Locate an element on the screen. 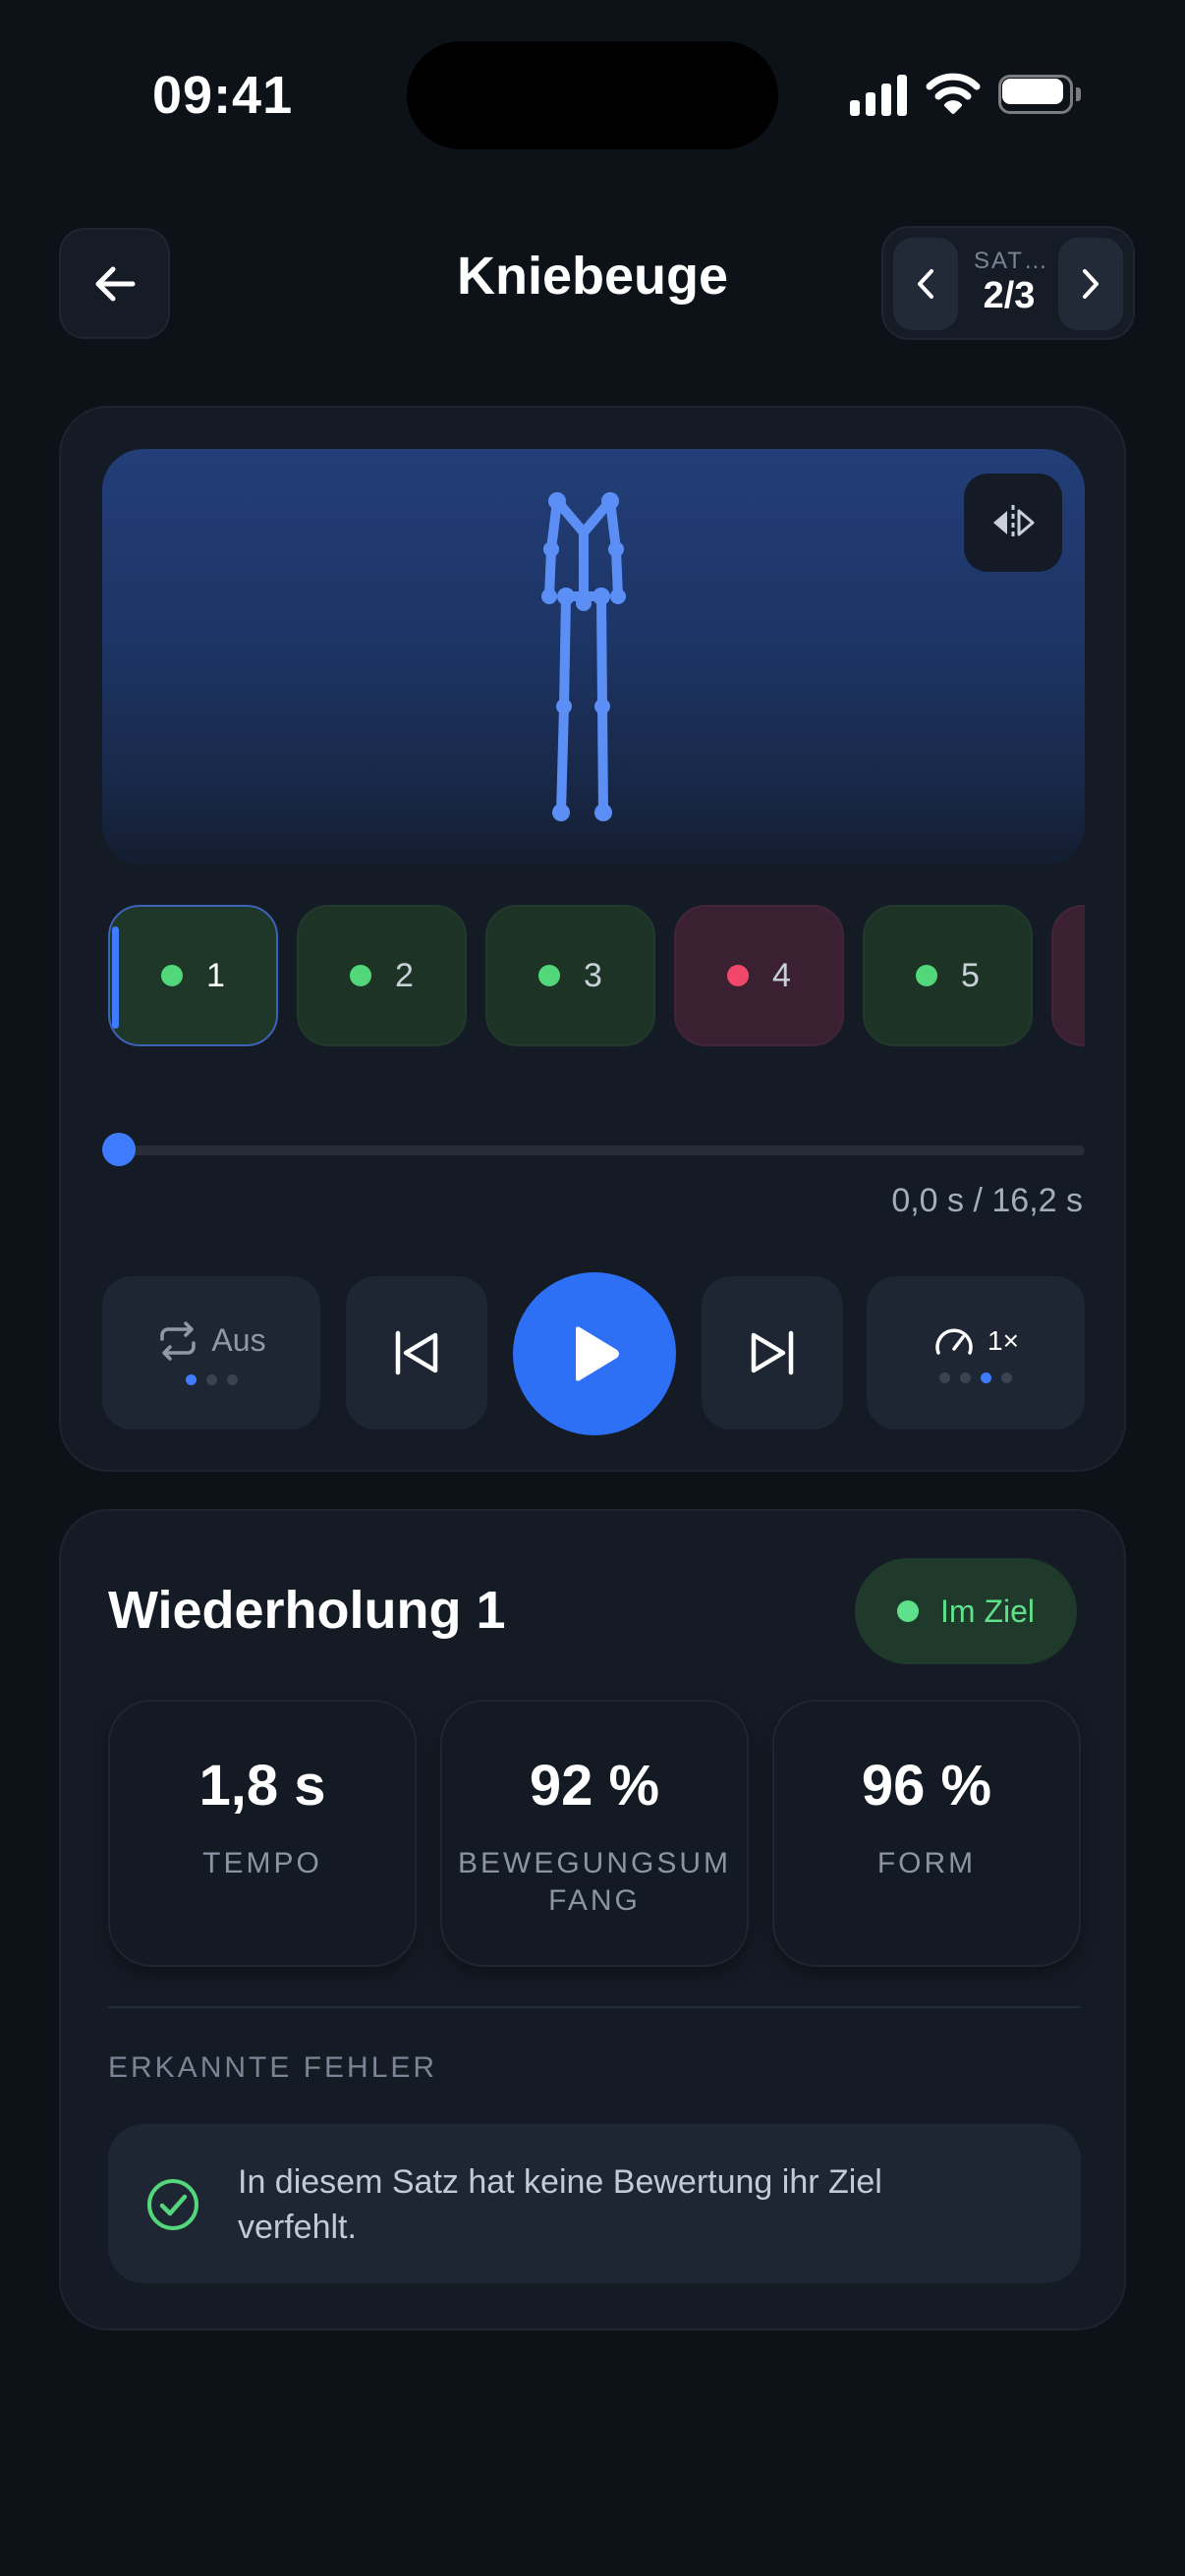  timeline-handle is located at coordinates (119, 1149).